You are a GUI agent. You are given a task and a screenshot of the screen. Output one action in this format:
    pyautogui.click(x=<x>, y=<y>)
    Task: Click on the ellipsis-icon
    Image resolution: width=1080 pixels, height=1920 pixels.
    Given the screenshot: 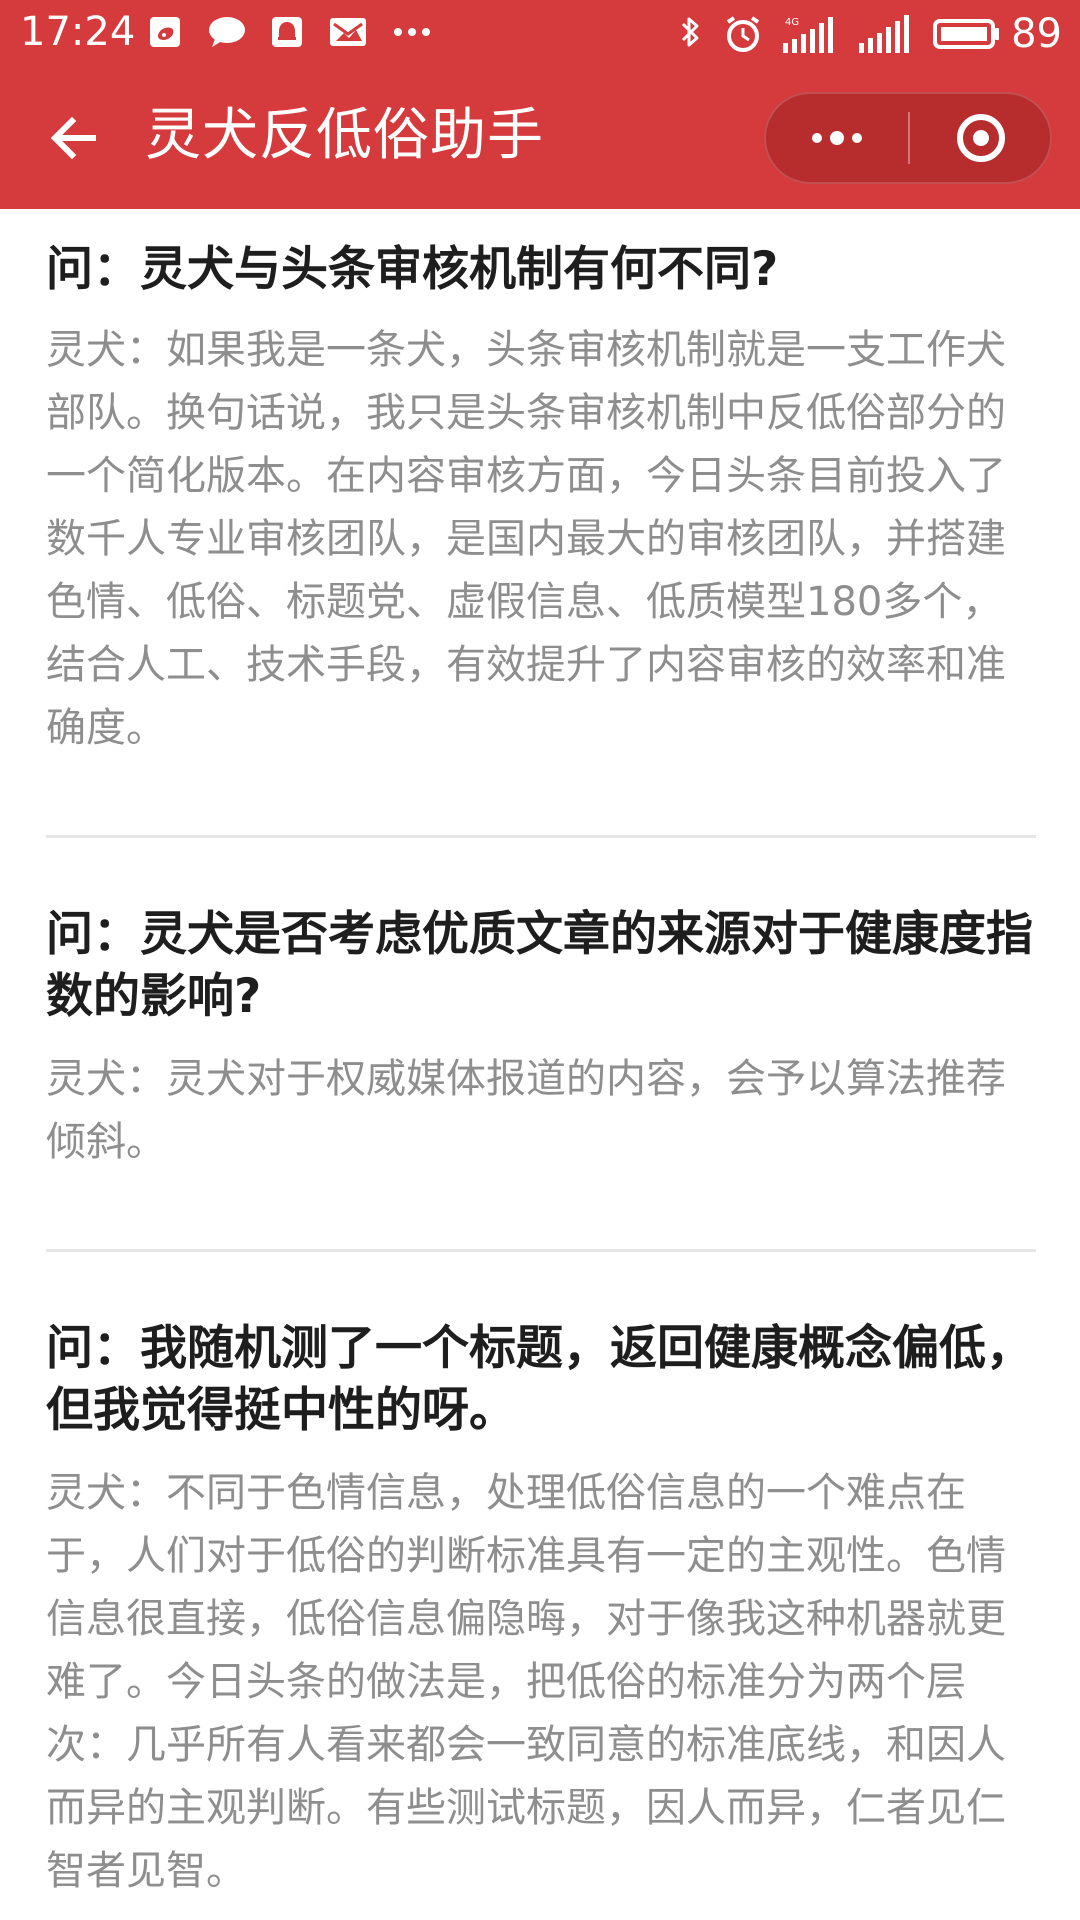 What is the action you would take?
    pyautogui.click(x=412, y=32)
    